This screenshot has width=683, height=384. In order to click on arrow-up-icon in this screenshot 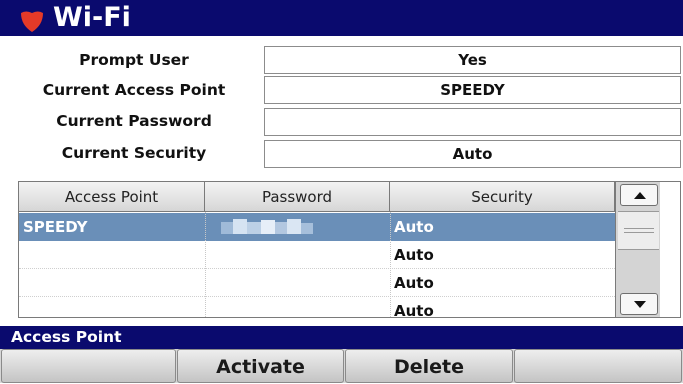, I will do `click(640, 195)`.